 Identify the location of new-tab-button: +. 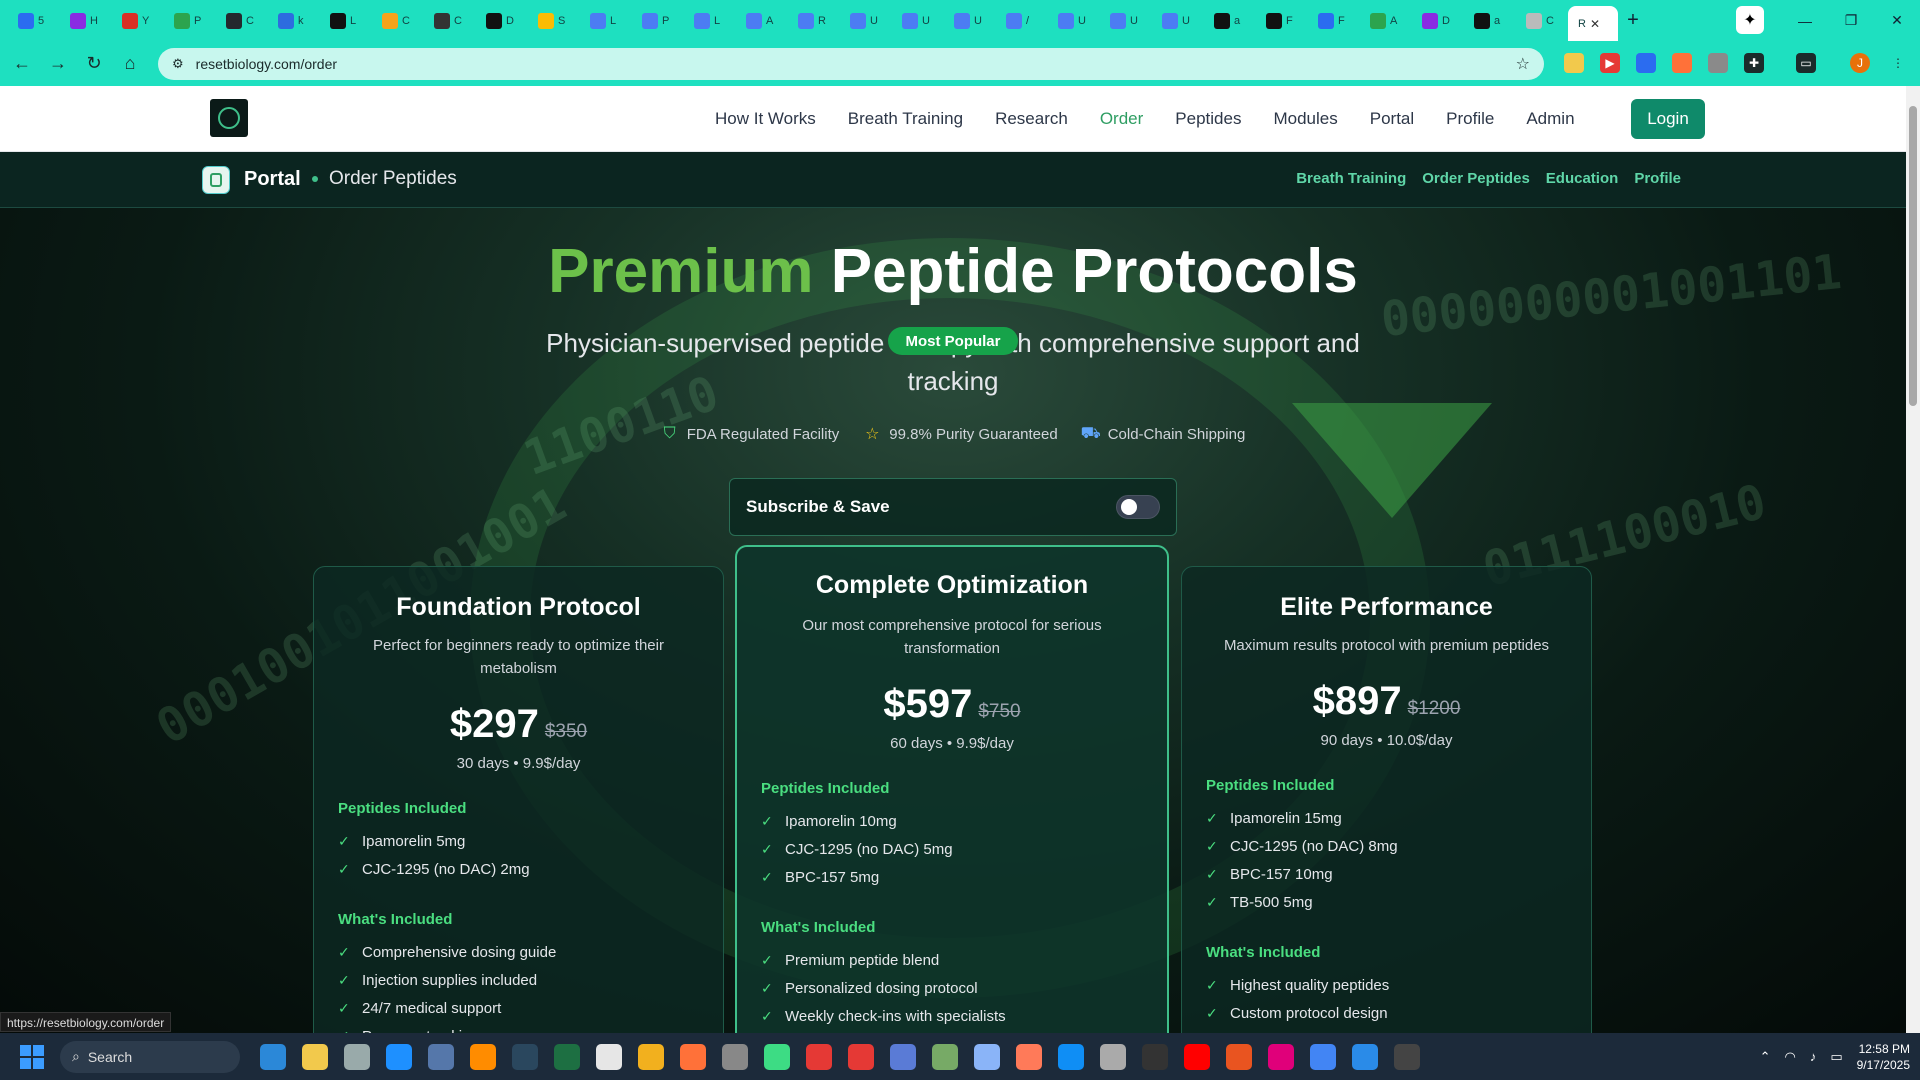
(1633, 21).